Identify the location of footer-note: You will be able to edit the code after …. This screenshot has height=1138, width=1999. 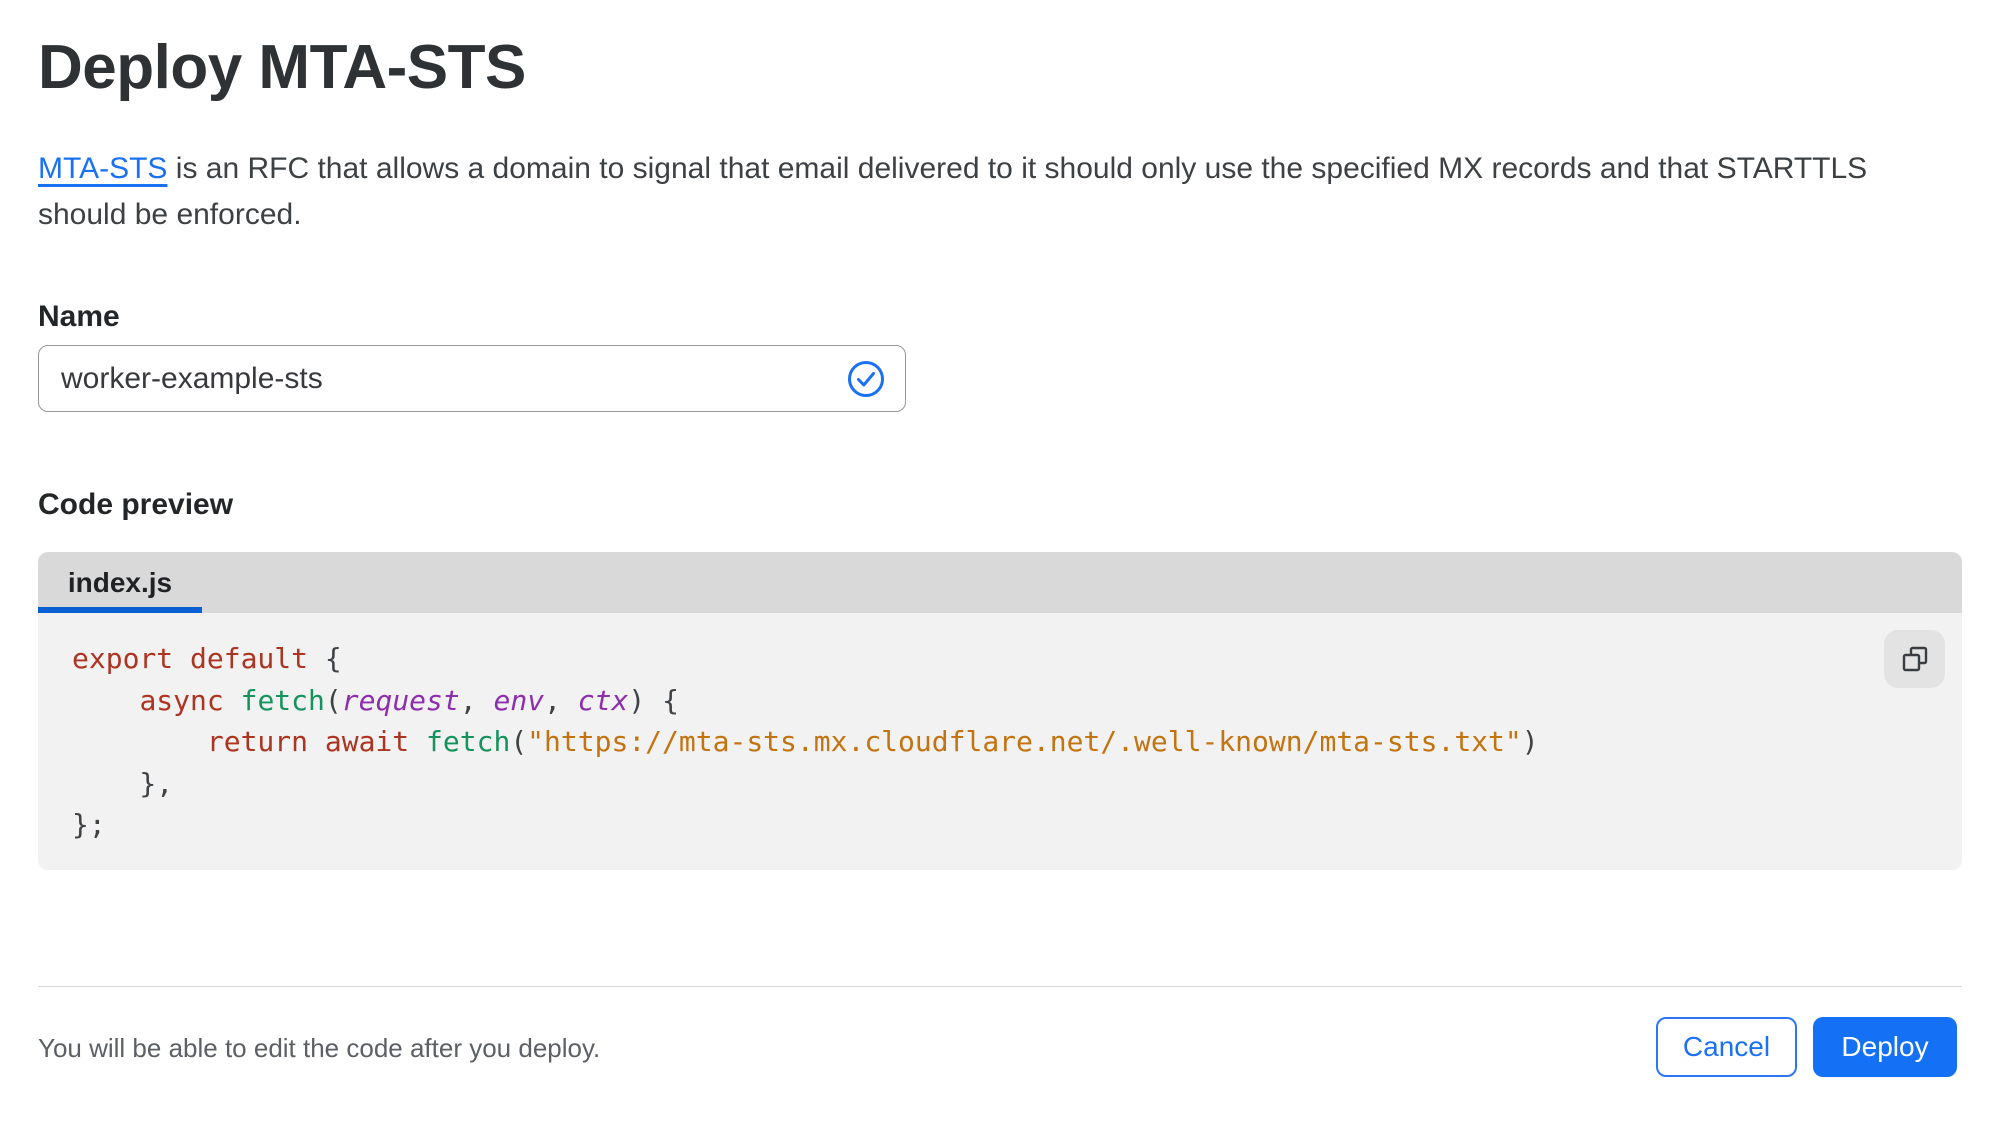
(319, 1048).